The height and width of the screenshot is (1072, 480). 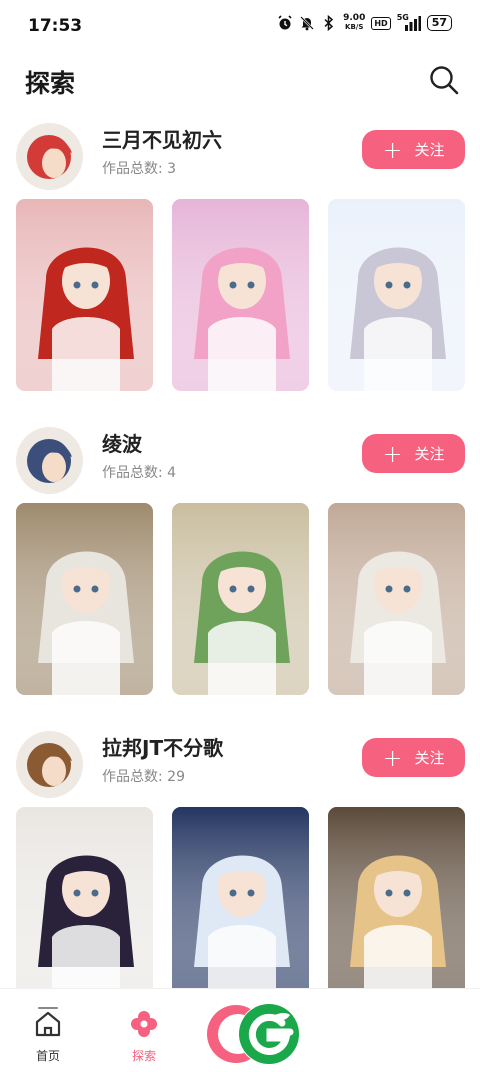 What do you see at coordinates (144, 1024) in the screenshot?
I see `flower-icon` at bounding box center [144, 1024].